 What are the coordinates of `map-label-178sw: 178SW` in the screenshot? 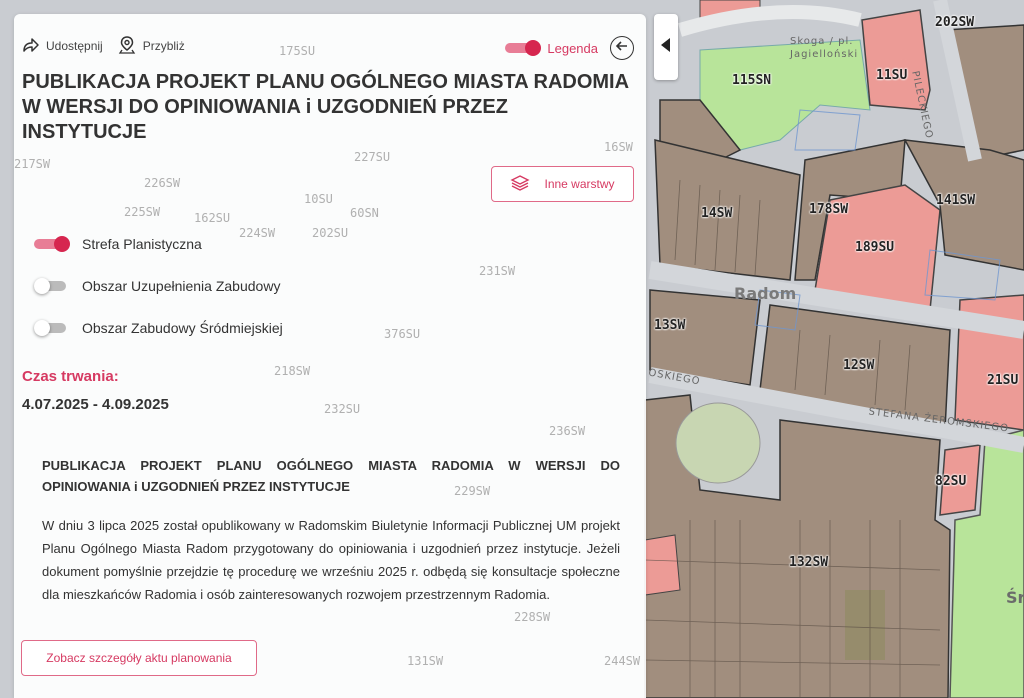 It's located at (829, 209).